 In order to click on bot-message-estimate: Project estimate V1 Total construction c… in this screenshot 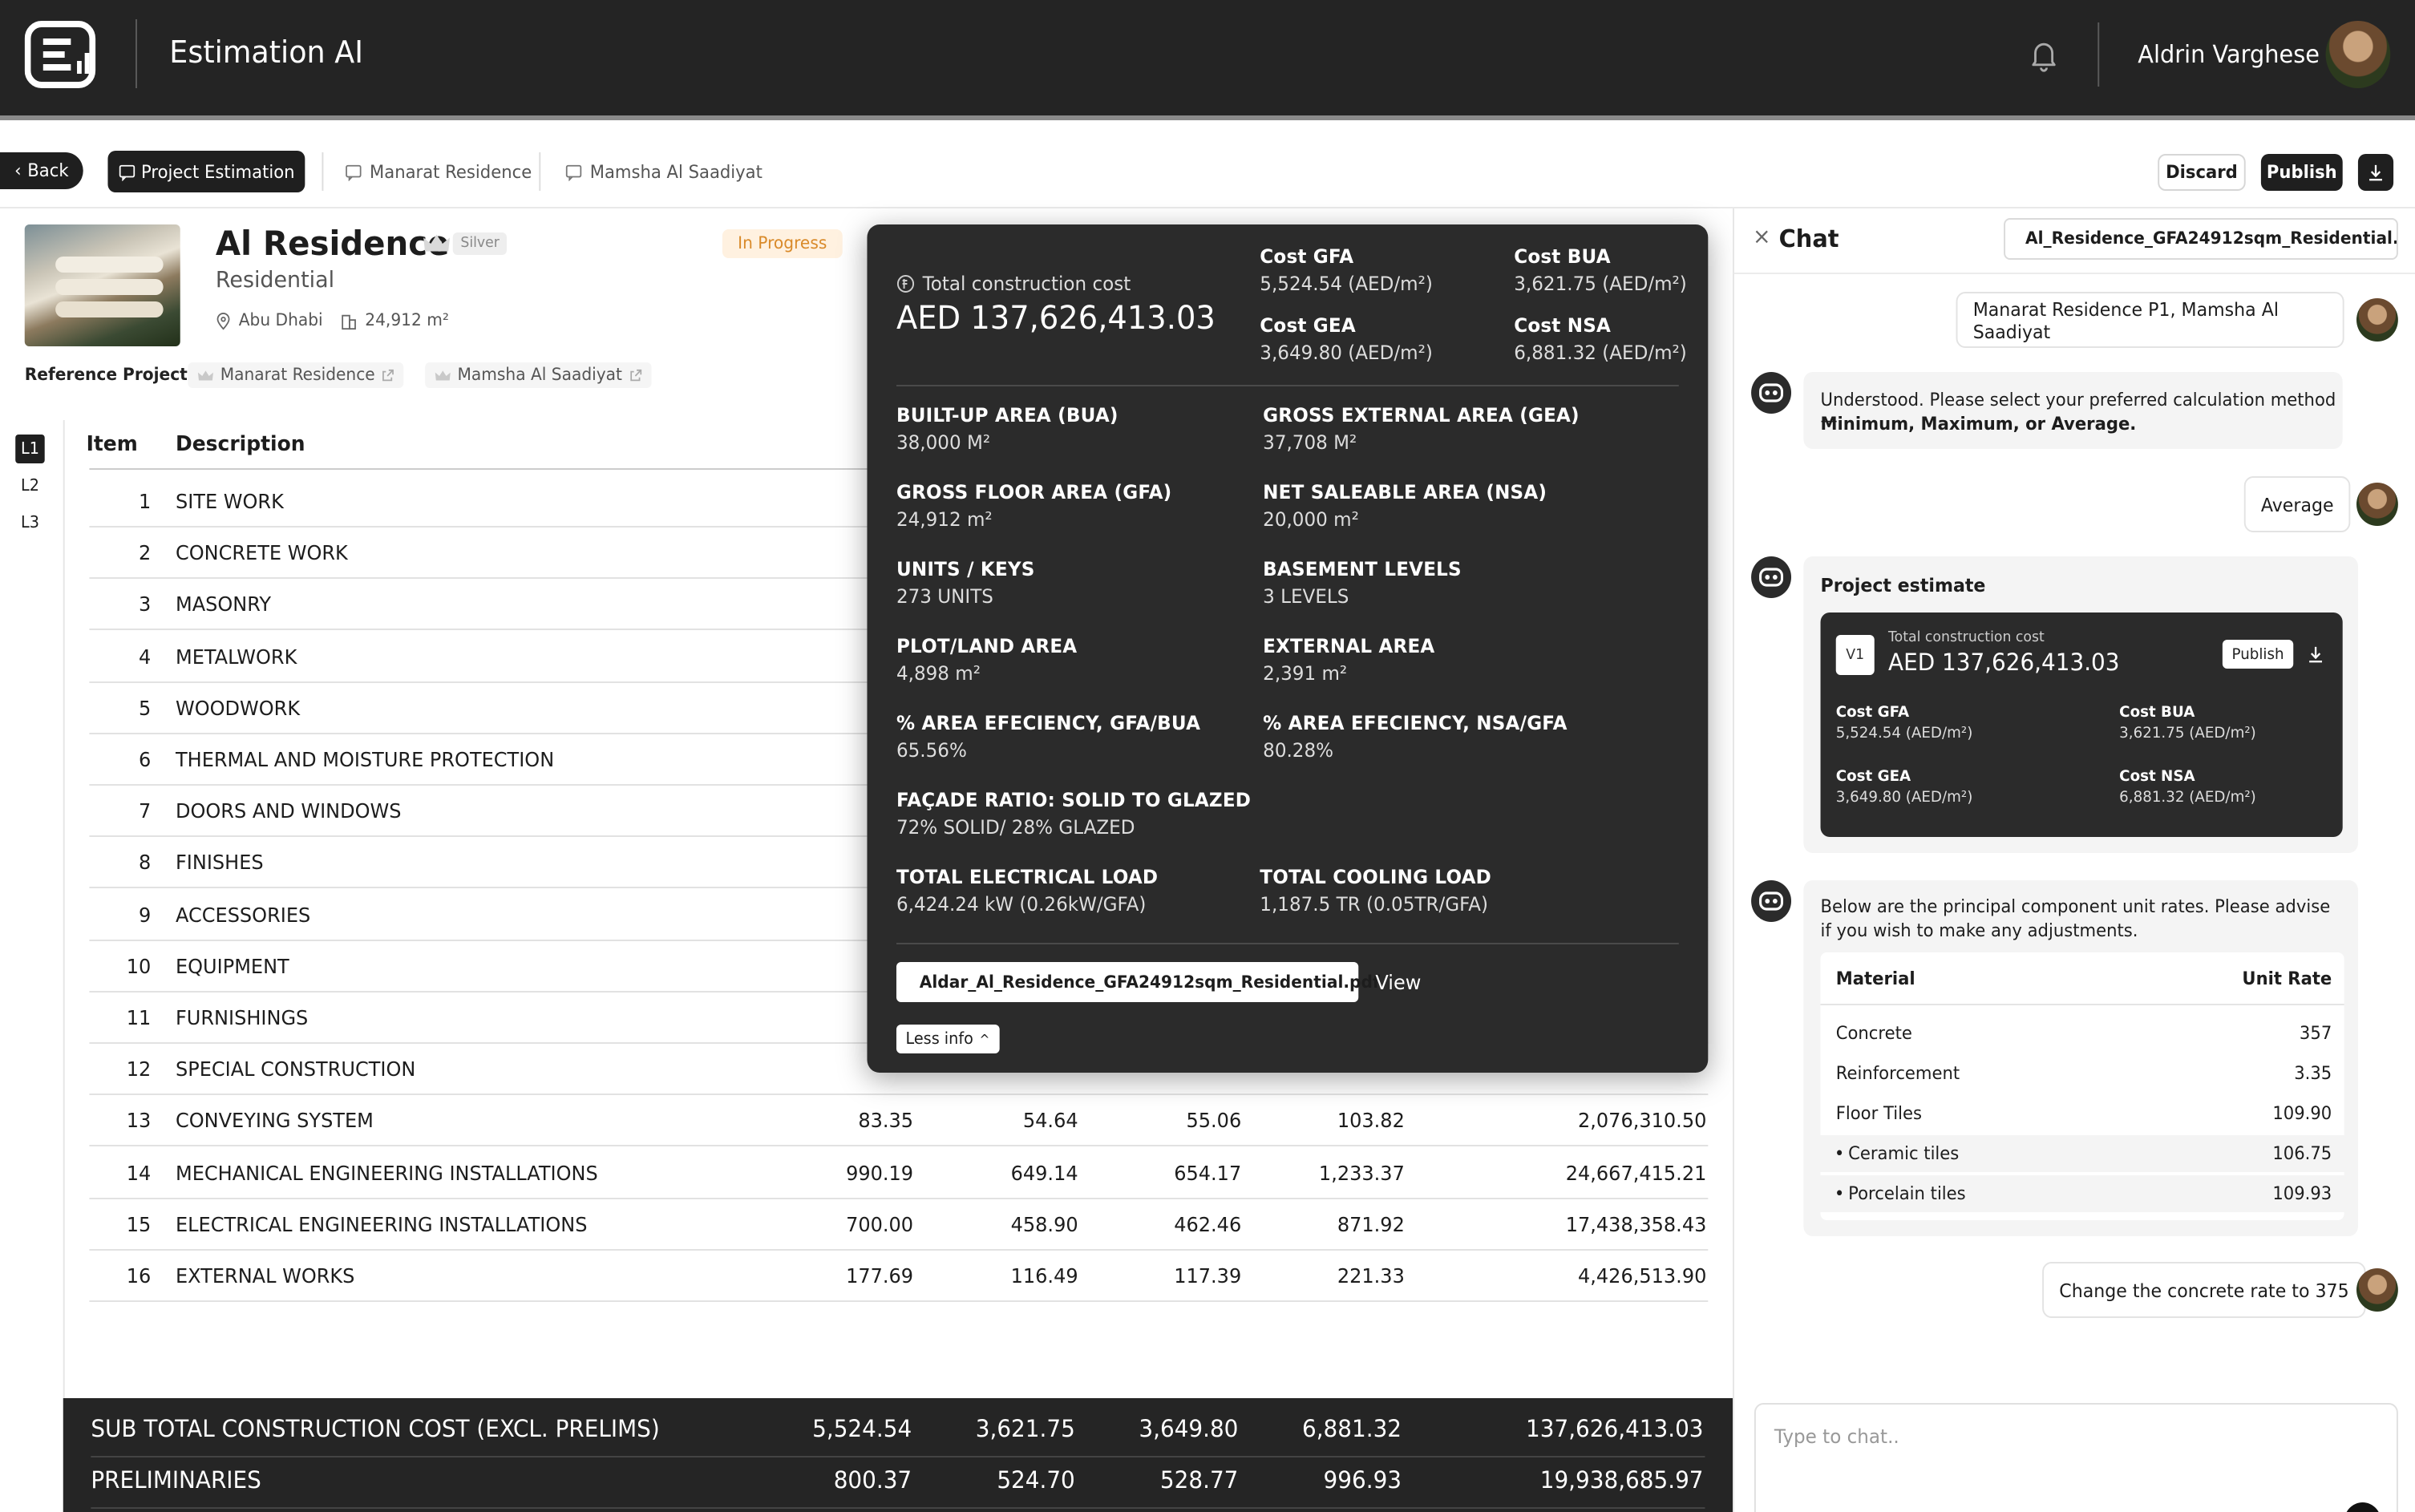, I will do `click(2080, 704)`.